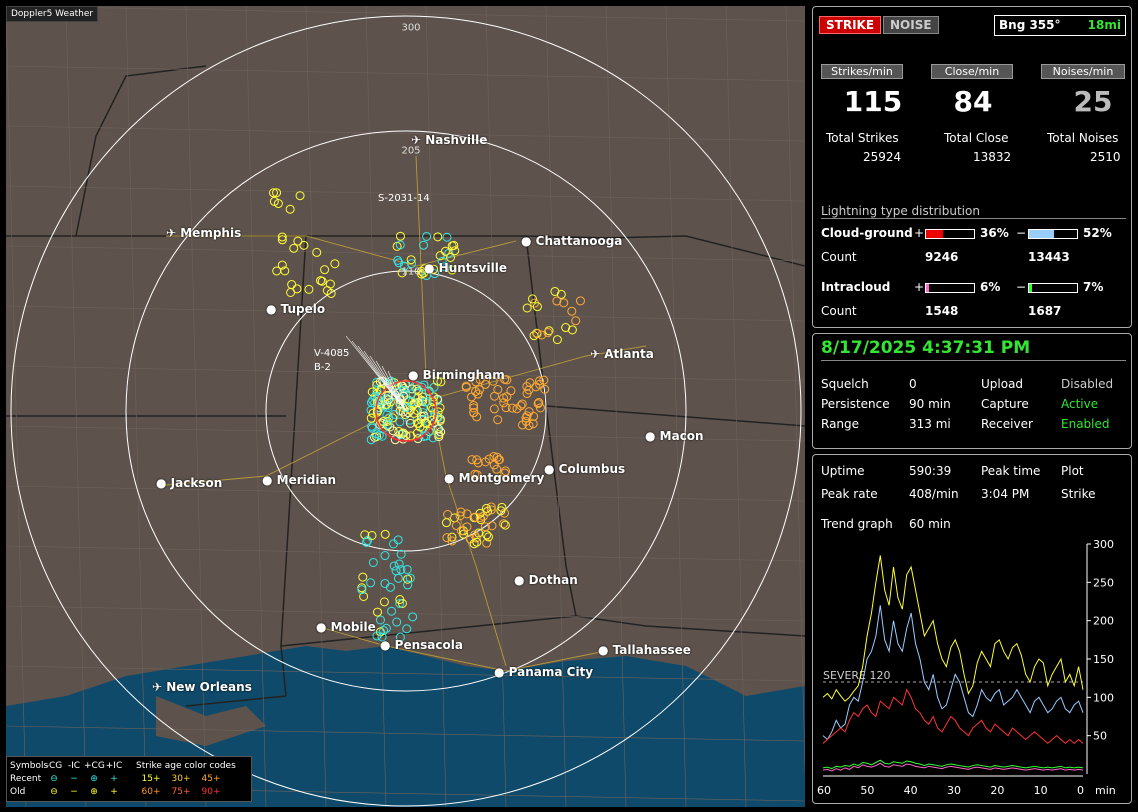 This screenshot has height=812, width=1138. What do you see at coordinates (1078, 494) in the screenshot?
I see `plot-value: Strike` at bounding box center [1078, 494].